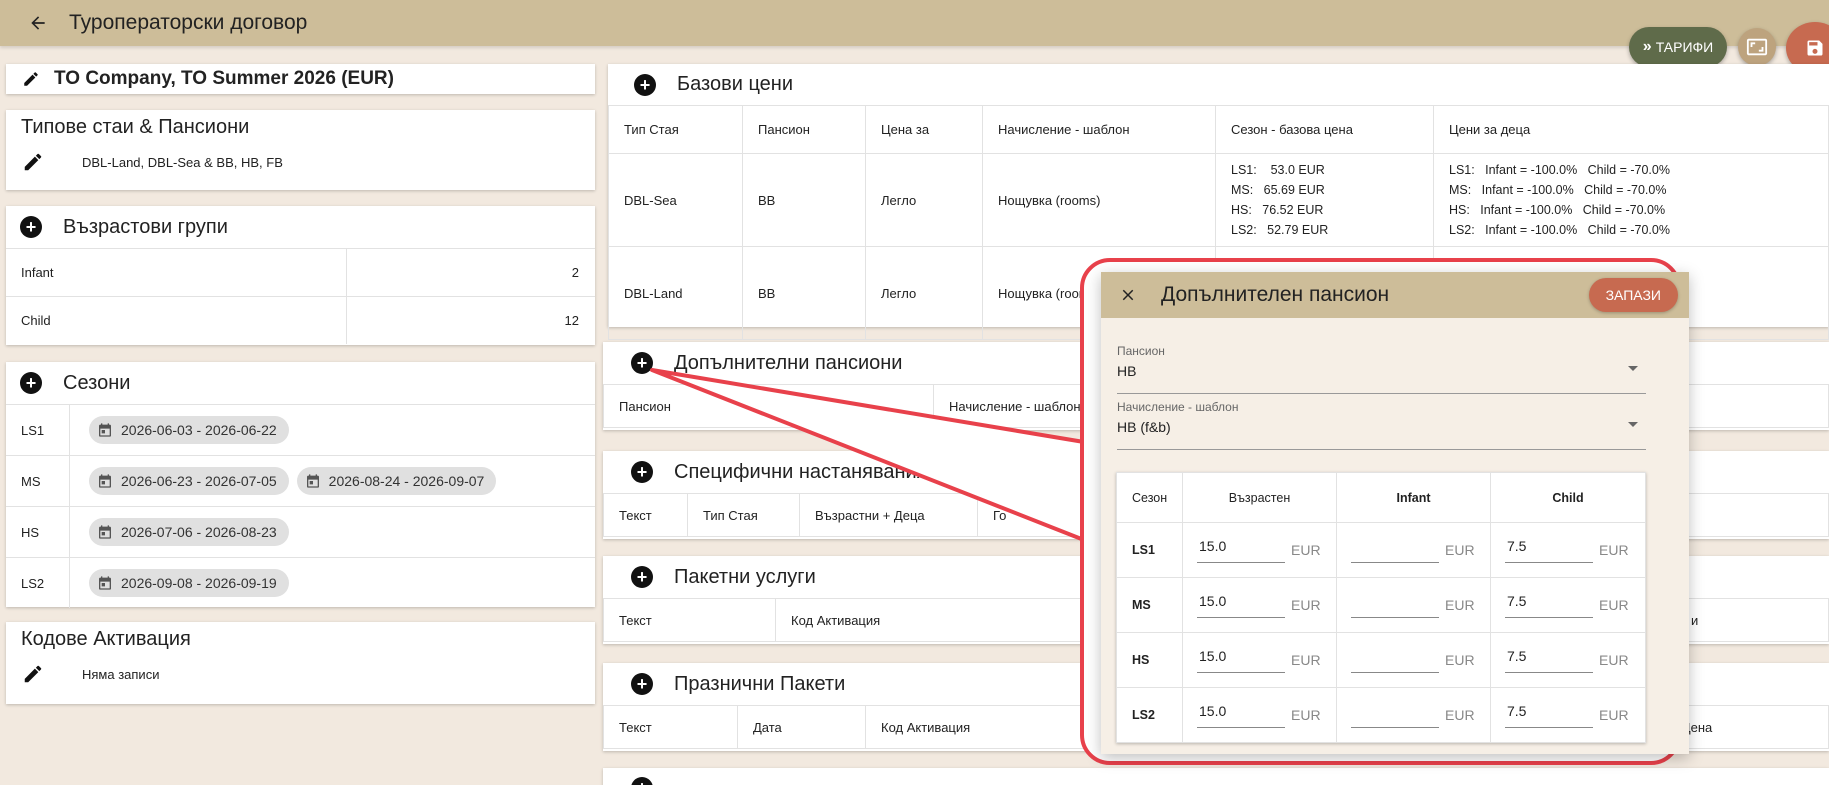 This screenshot has width=1829, height=785. Describe the element at coordinates (300, 272) in the screenshot. I see `table-row: Infant 2` at that location.